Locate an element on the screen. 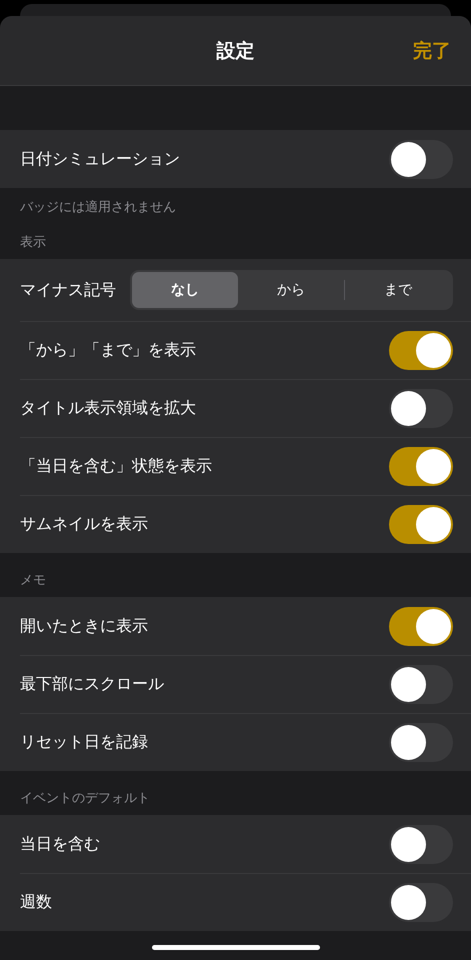  segment-option: なし is located at coordinates (185, 290).